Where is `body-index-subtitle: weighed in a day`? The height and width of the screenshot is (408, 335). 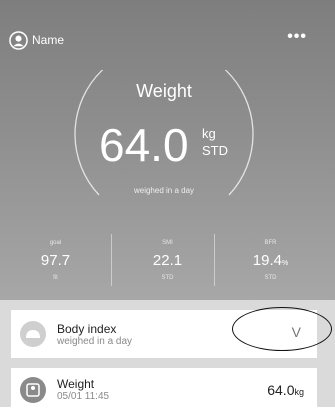 body-index-subtitle: weighed in a day is located at coordinates (95, 341).